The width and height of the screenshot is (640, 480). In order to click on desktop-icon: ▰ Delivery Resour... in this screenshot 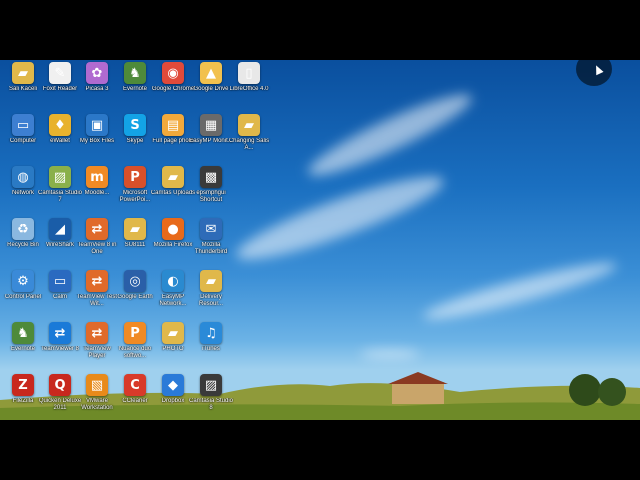, I will do `click(211, 295)`.